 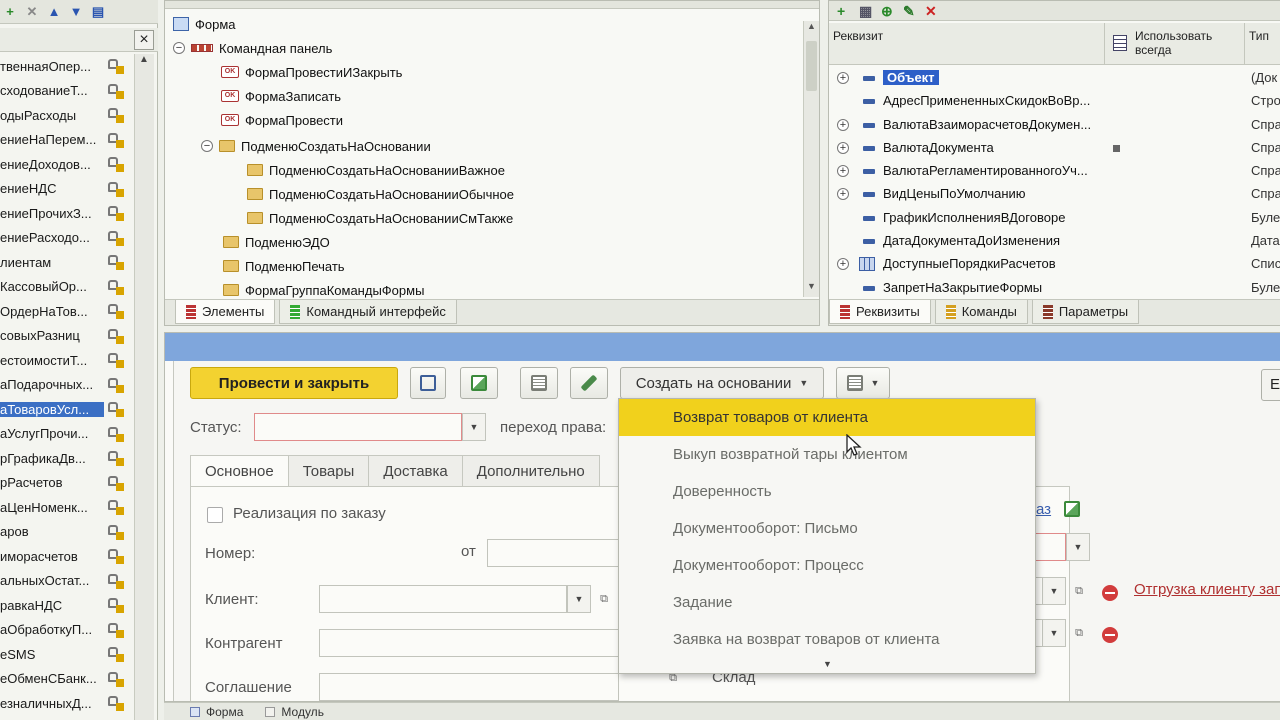 I want to click on list-item: иморасчетов, so click(x=66, y=556).